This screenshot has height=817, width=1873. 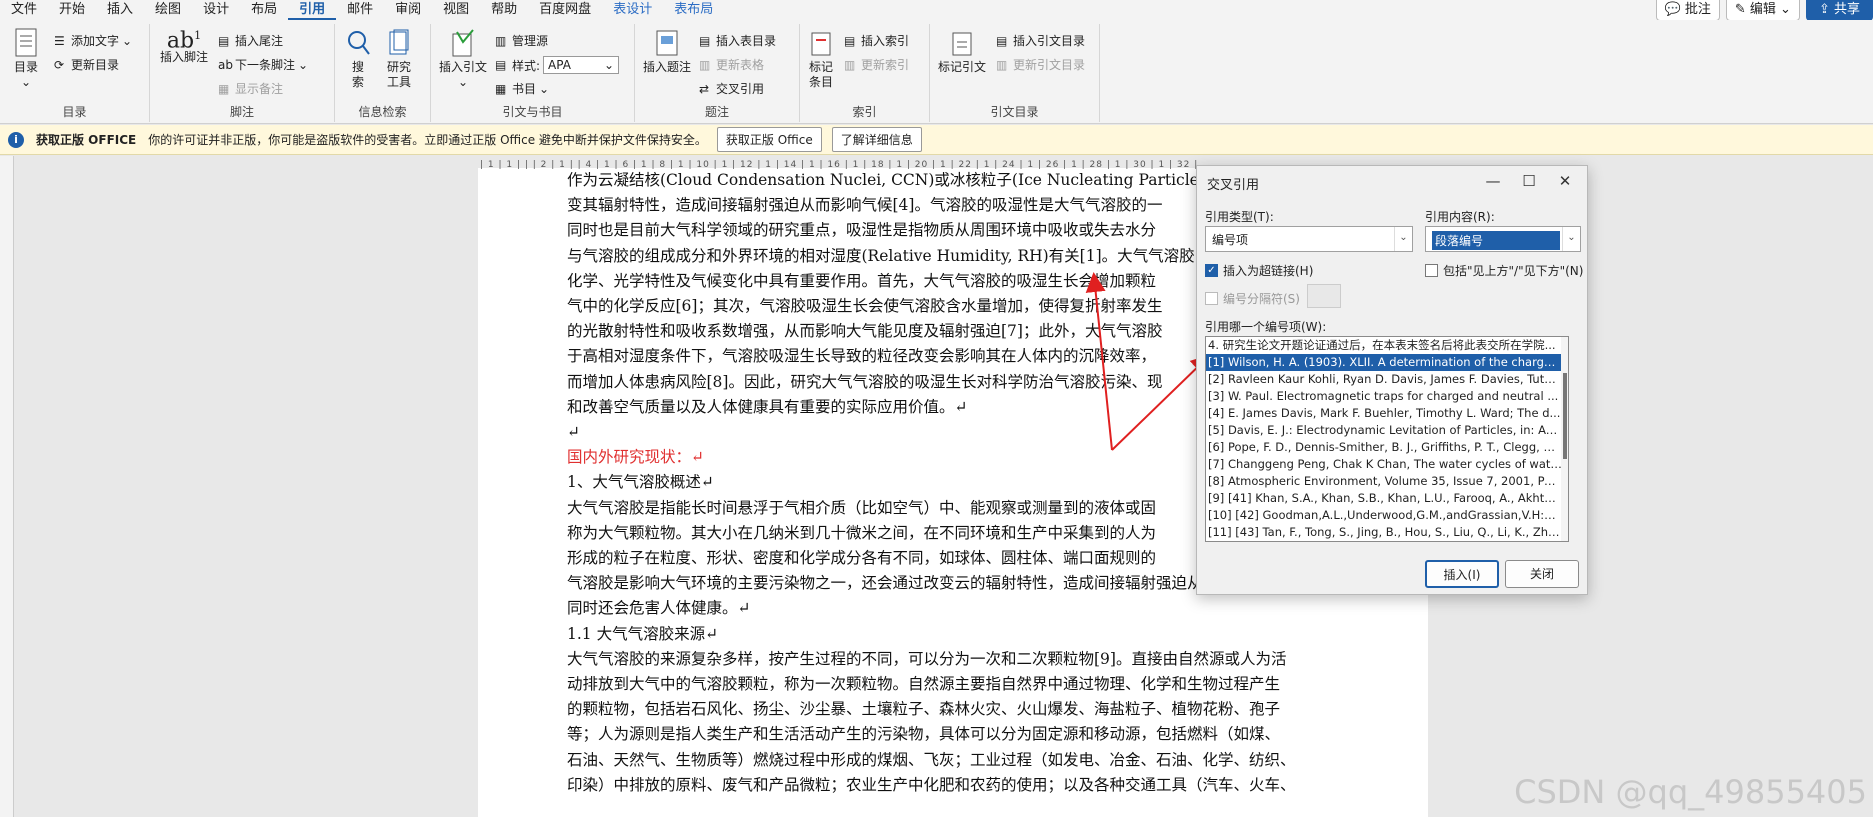 What do you see at coordinates (408, 10) in the screenshot?
I see `menu-review: 审阅` at bounding box center [408, 10].